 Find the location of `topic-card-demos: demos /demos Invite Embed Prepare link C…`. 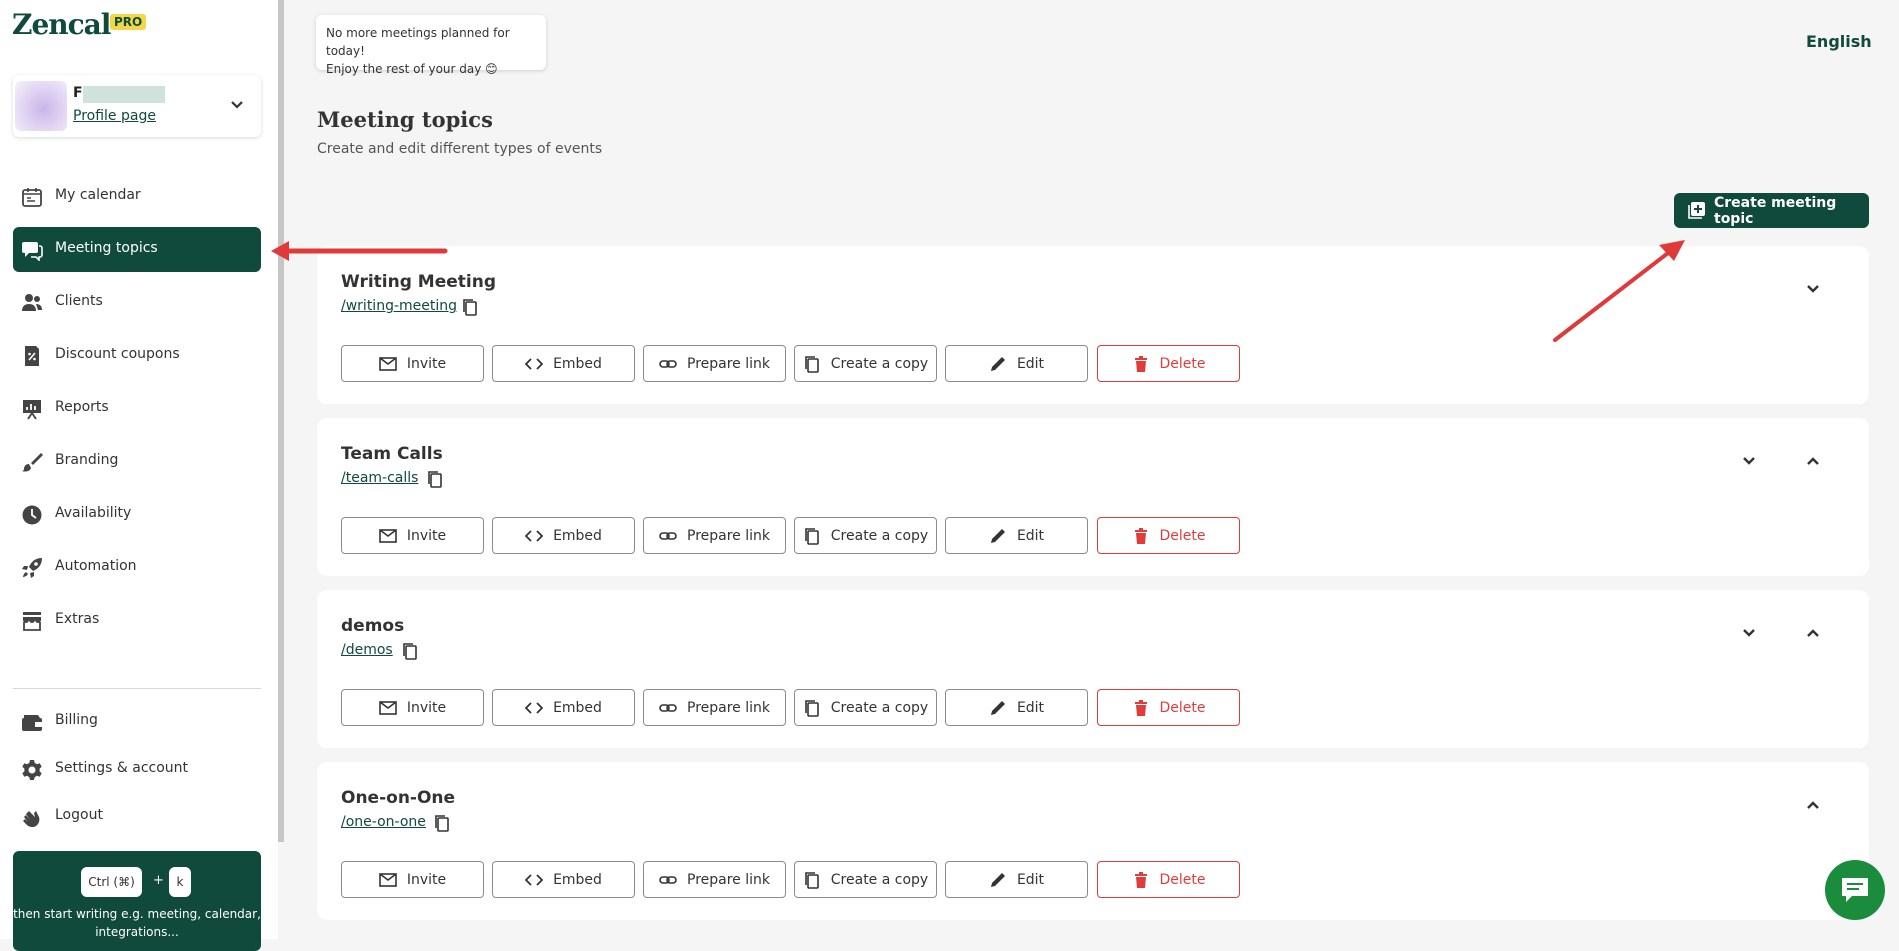

topic-card-demos: demos /demos Invite Embed Prepare link C… is located at coordinates (1093, 669).